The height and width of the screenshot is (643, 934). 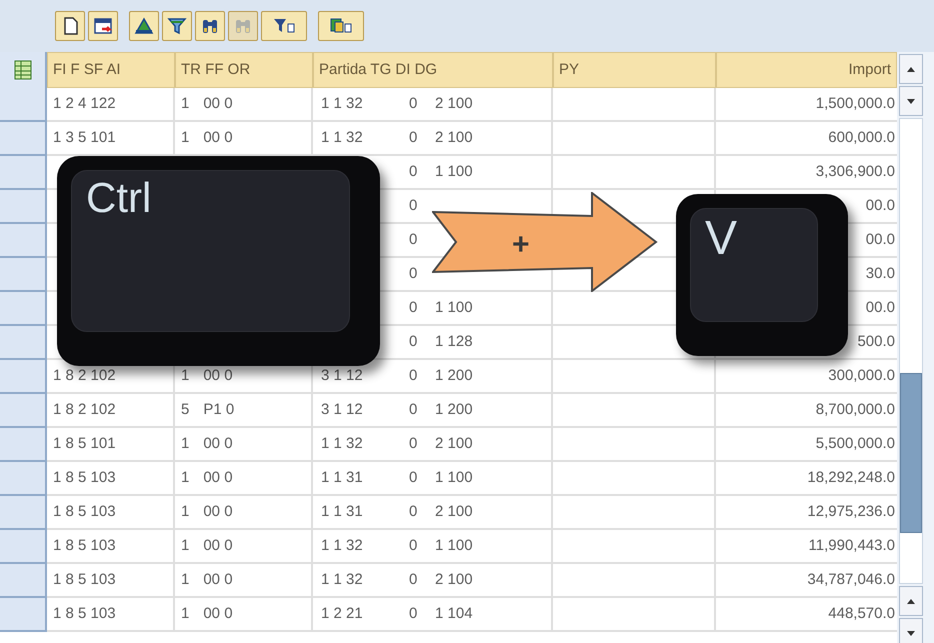 I want to click on table-cell-text: 34,787,046.0, so click(x=851, y=580).